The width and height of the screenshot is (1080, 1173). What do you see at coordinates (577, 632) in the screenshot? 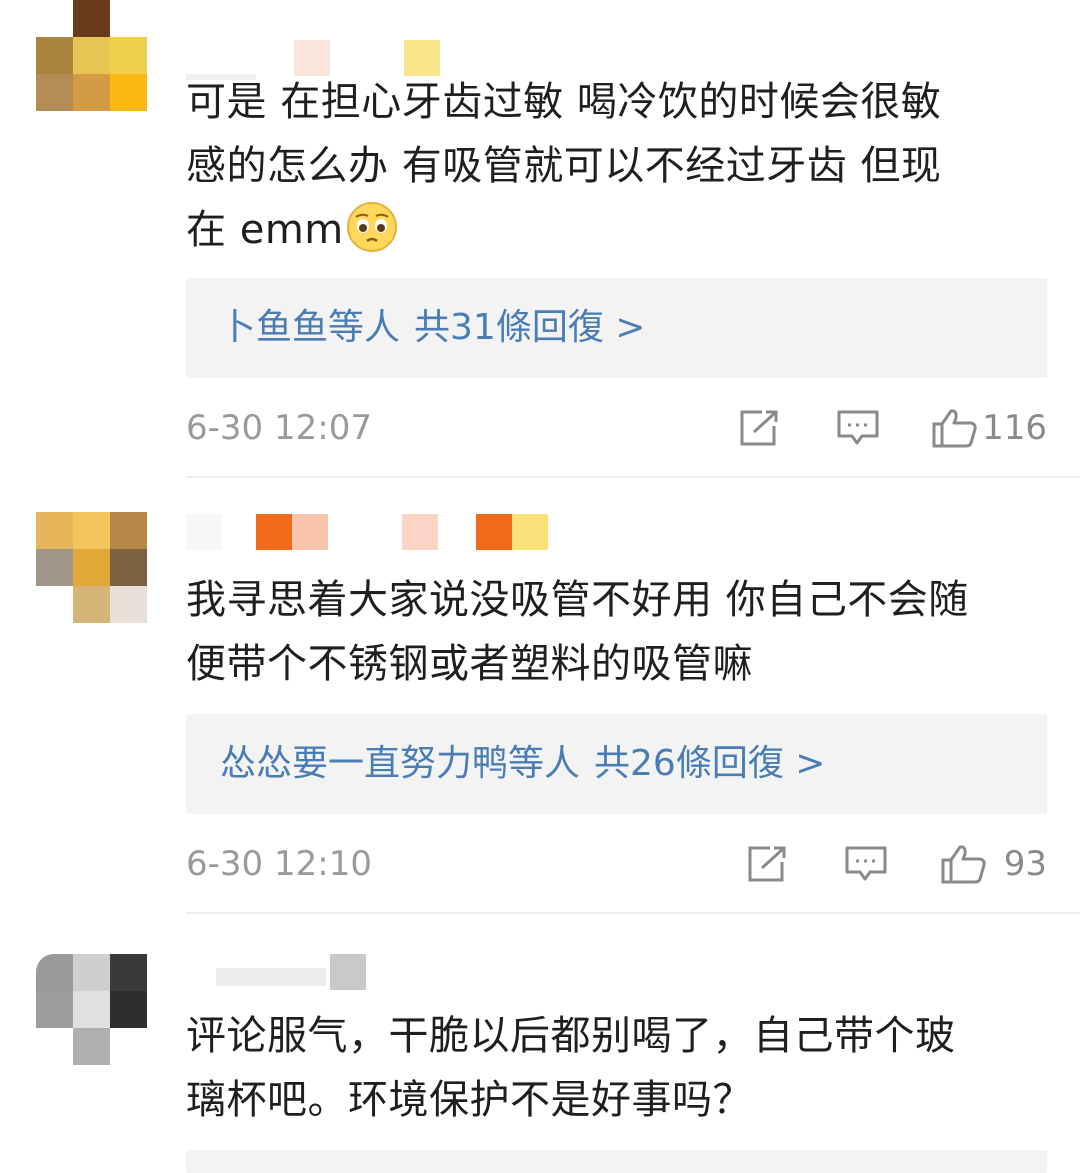
I see `comment-text: 我寻思着大家说没吸管不好用 你自己不会随 便带个不锈钢或者塑料的吸管嘛` at bounding box center [577, 632].